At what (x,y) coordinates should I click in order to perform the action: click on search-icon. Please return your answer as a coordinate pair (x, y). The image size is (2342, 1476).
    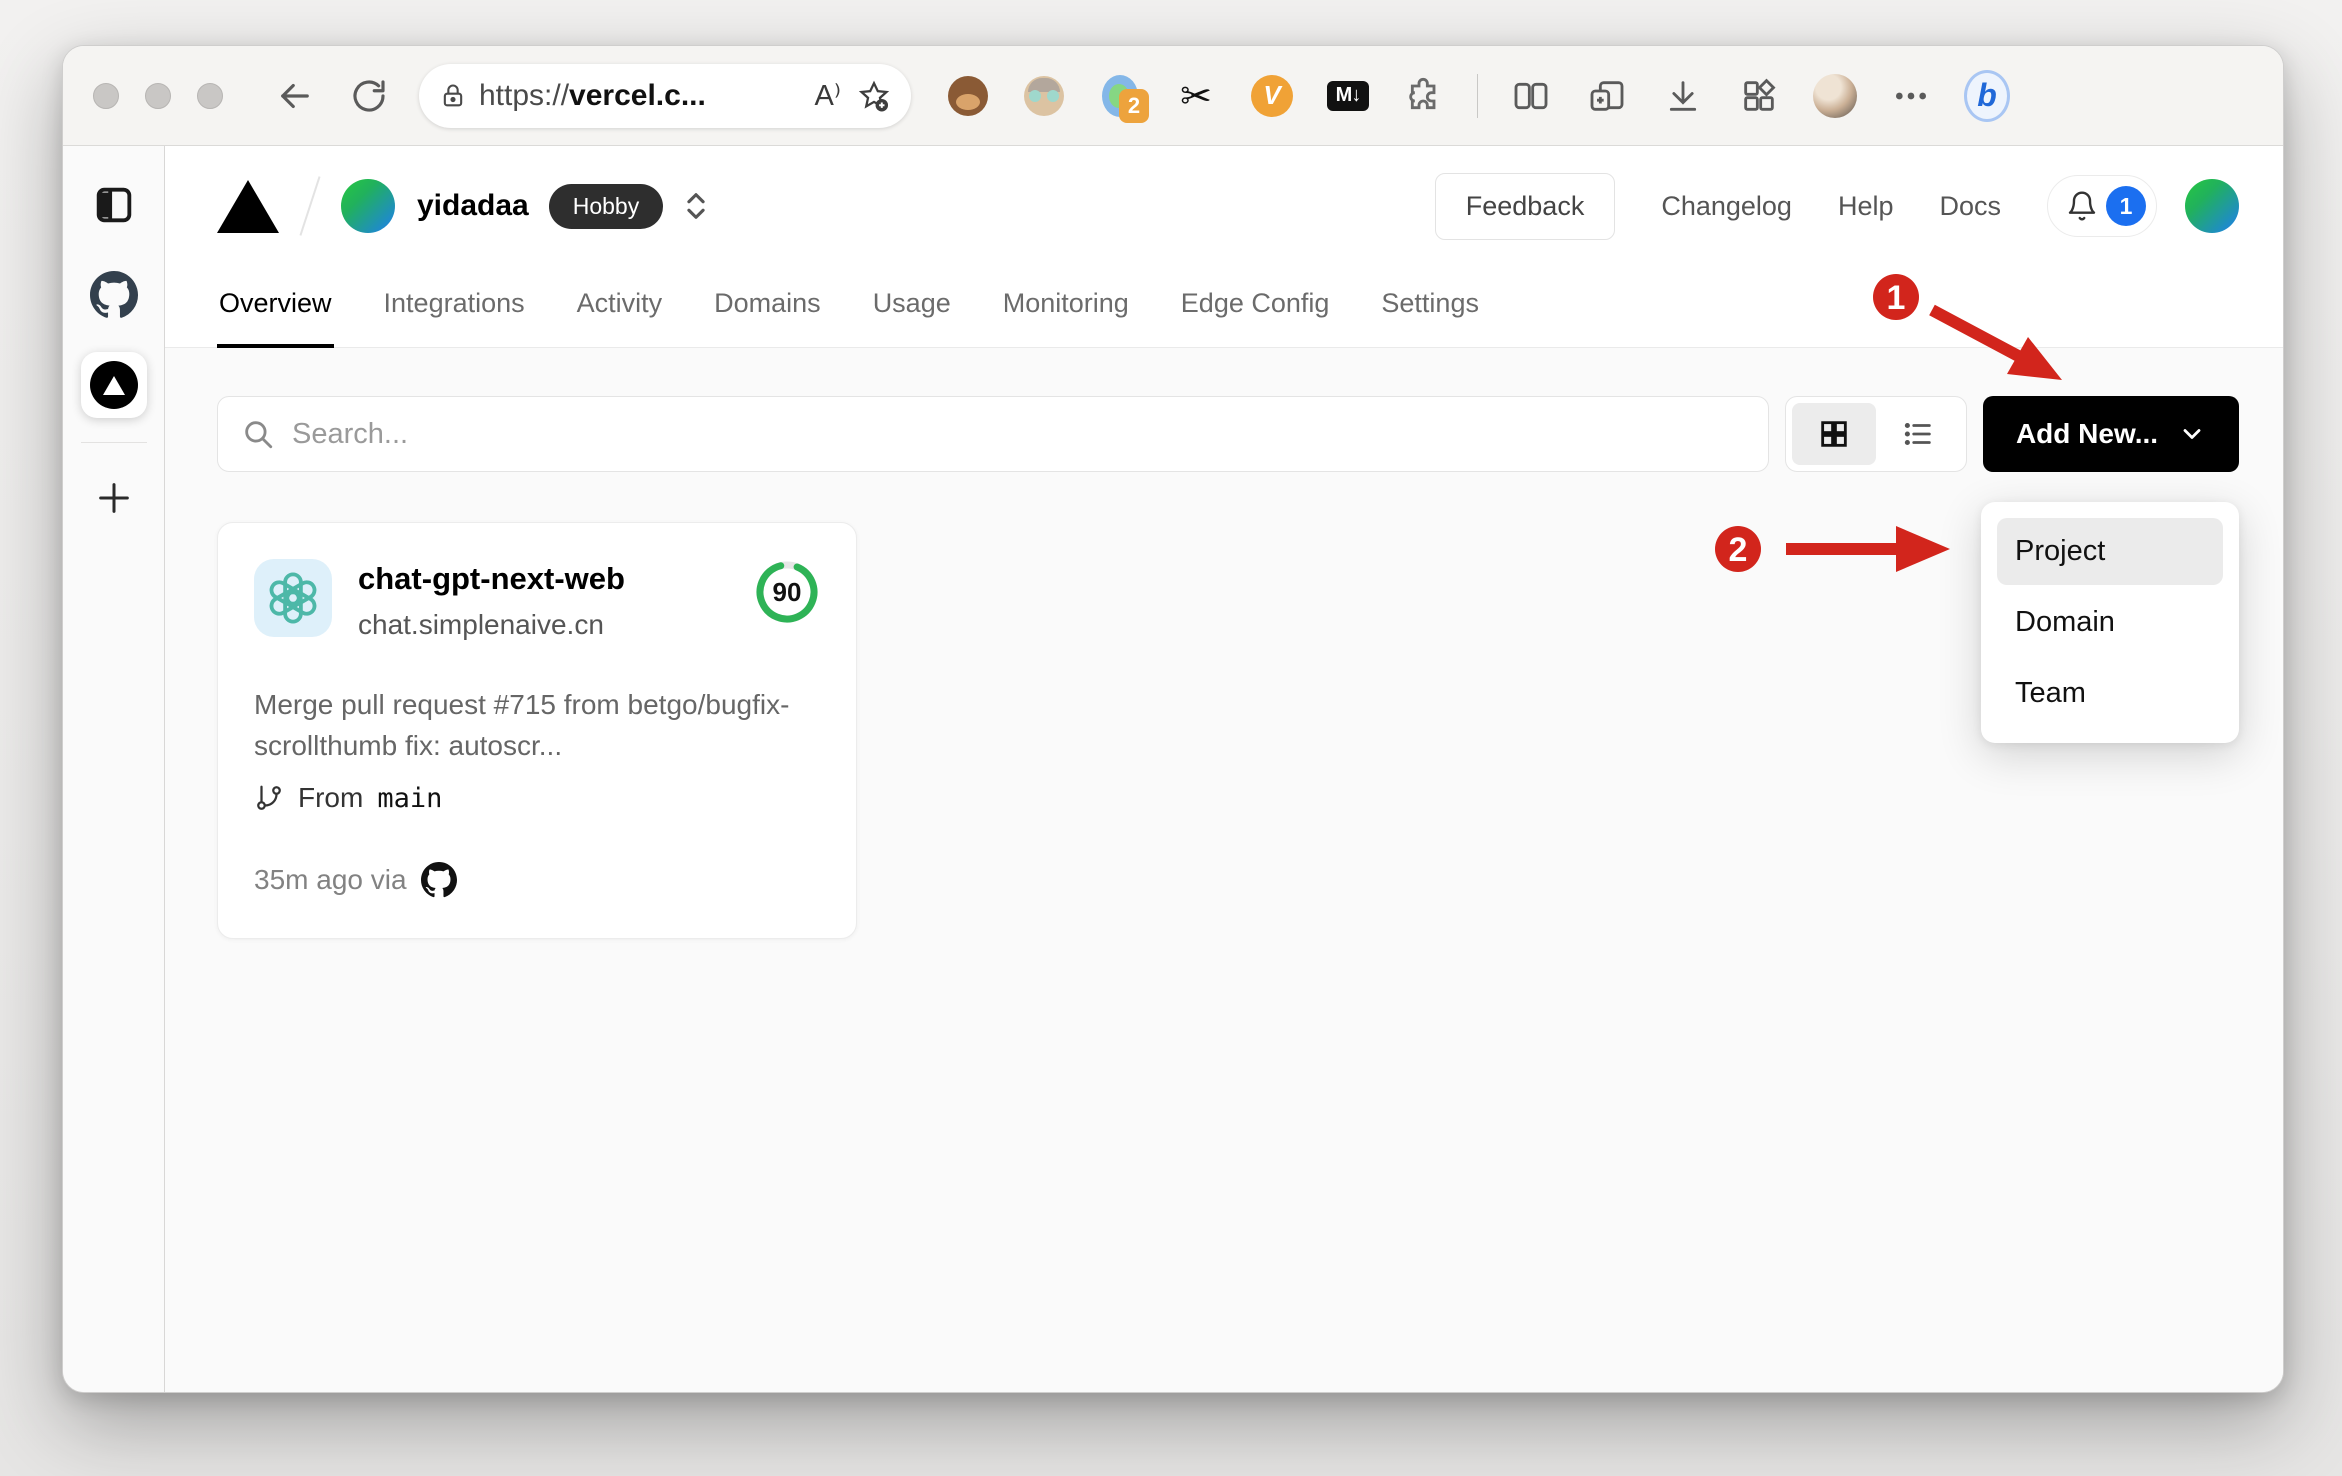
    Looking at the image, I should click on (259, 435).